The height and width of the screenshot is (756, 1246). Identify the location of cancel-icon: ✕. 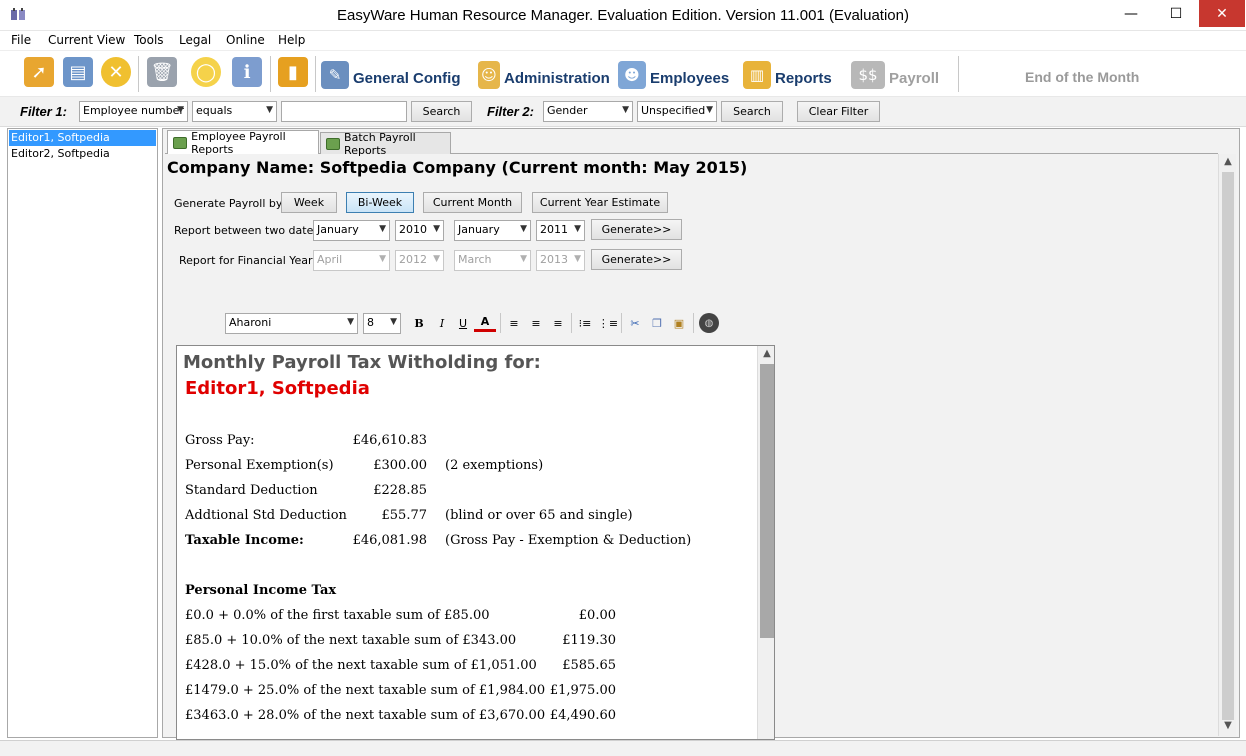
(116, 72).